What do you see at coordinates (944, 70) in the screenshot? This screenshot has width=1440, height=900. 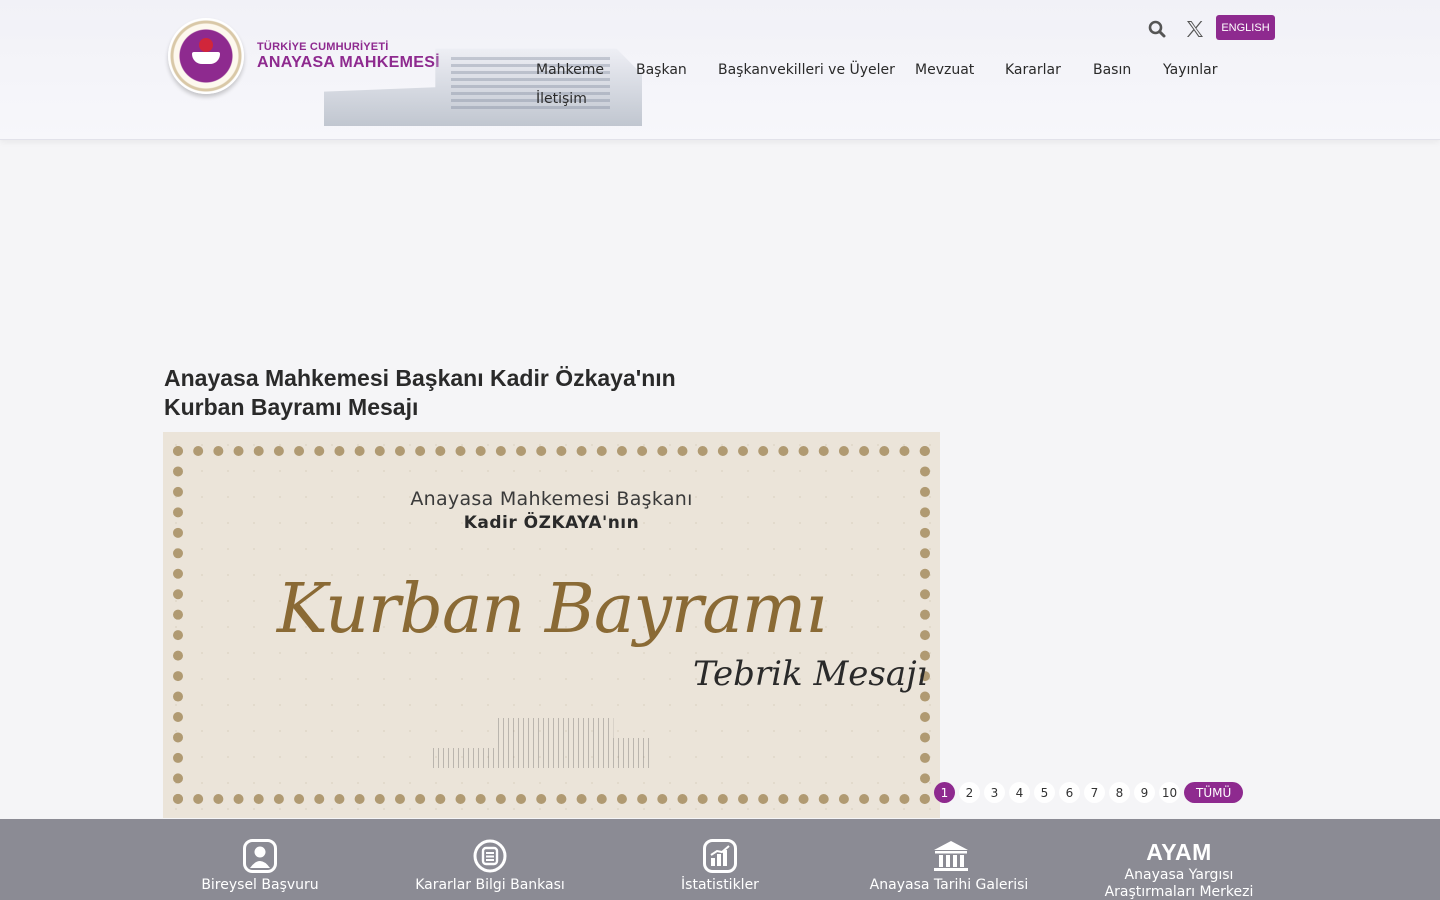 I see `nav-mevzuat: Mevzuat` at bounding box center [944, 70].